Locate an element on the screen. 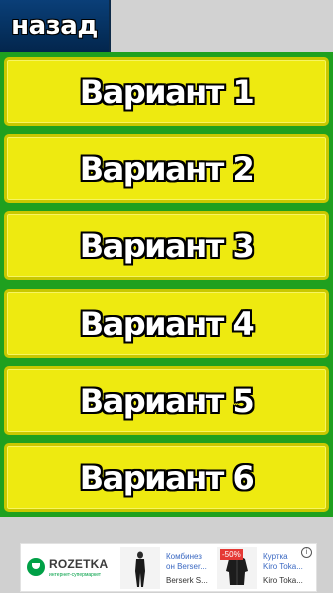  option-label: Вариант 4 is located at coordinates (167, 323).